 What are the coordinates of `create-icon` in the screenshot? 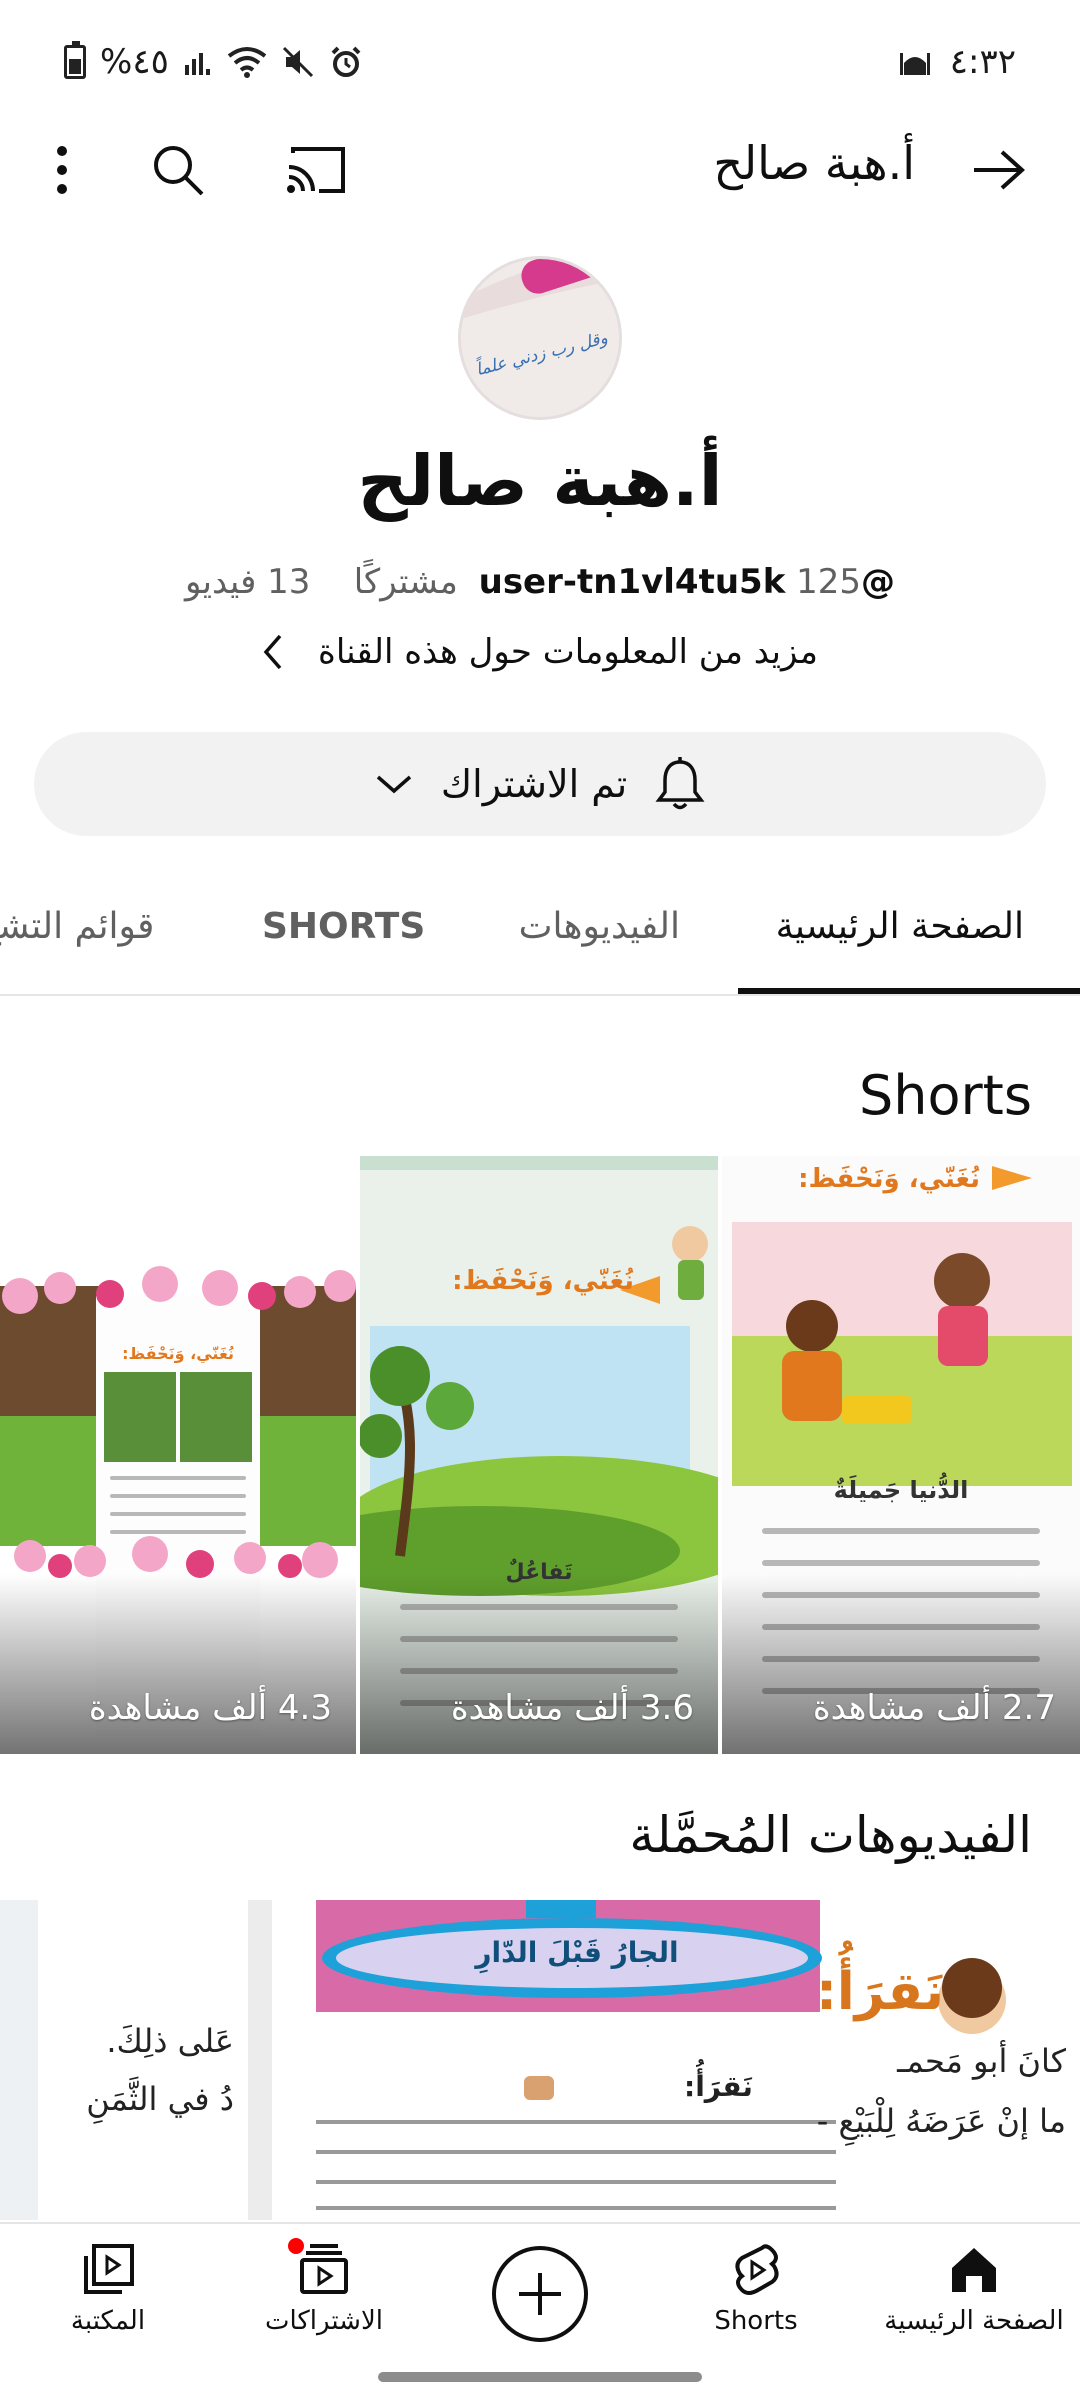 It's located at (540, 2294).